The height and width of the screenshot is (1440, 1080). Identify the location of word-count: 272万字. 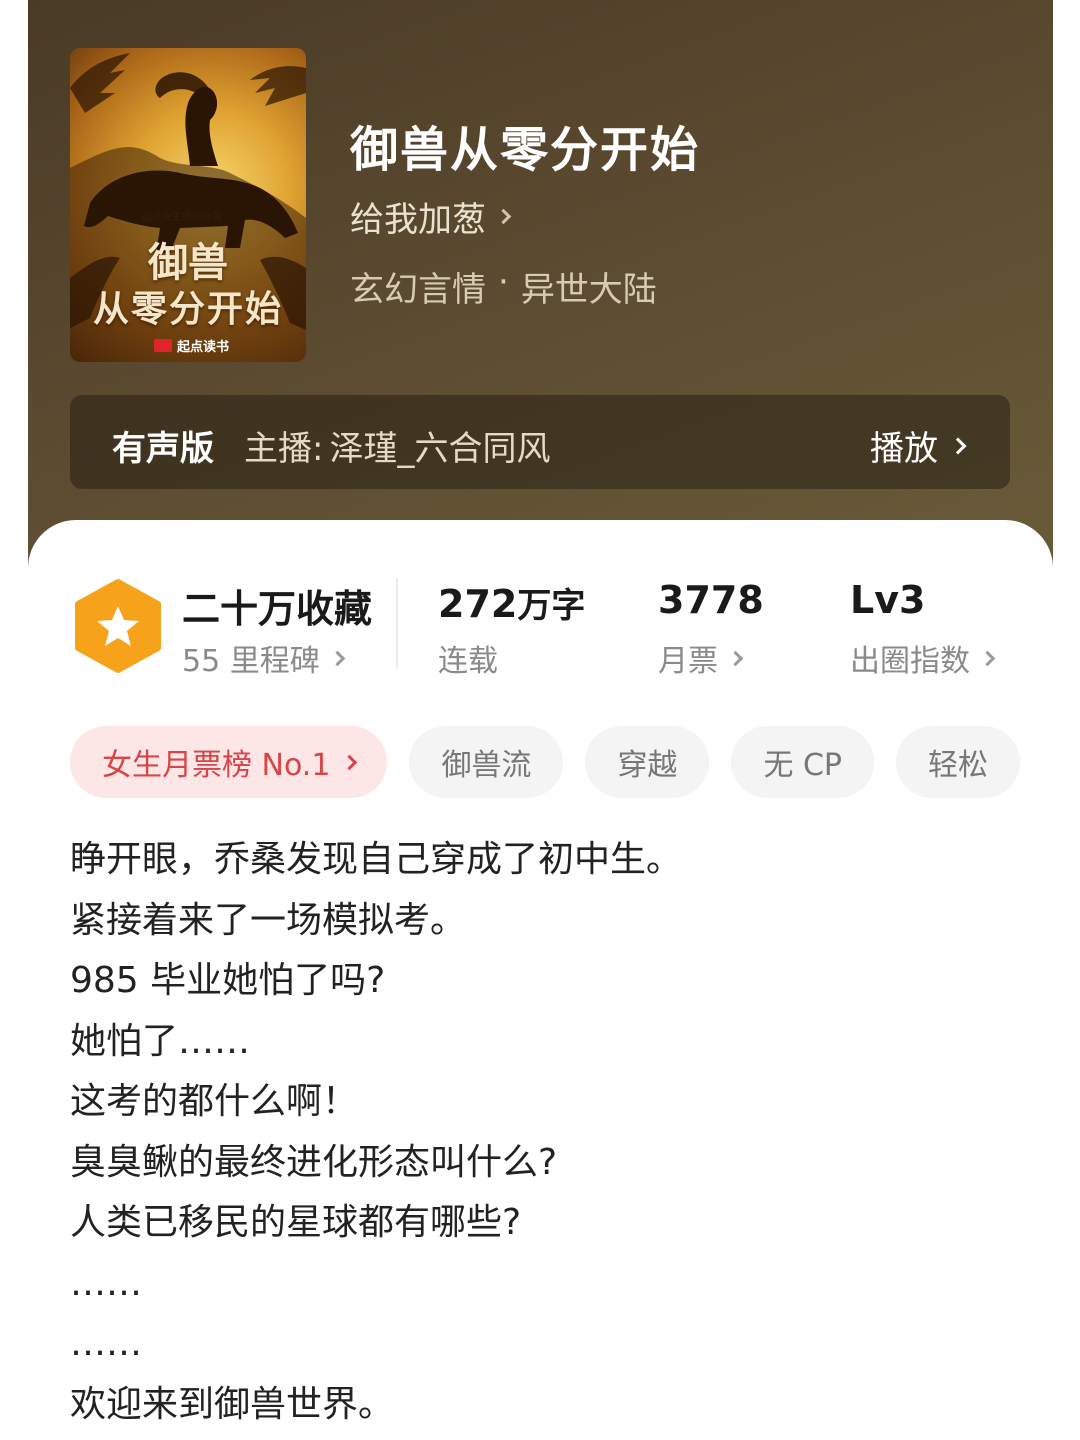
(511, 602).